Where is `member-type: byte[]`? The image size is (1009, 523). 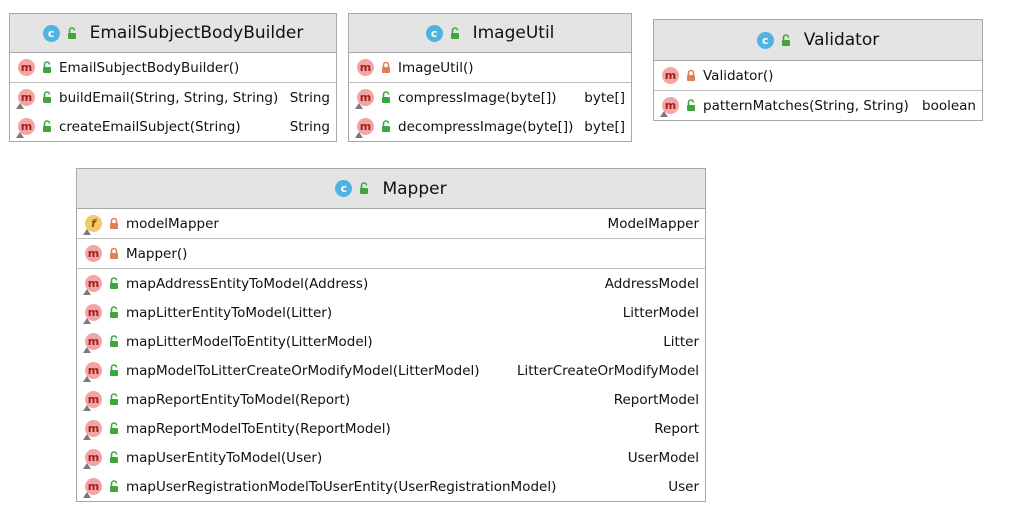
member-type: byte[] is located at coordinates (604, 97).